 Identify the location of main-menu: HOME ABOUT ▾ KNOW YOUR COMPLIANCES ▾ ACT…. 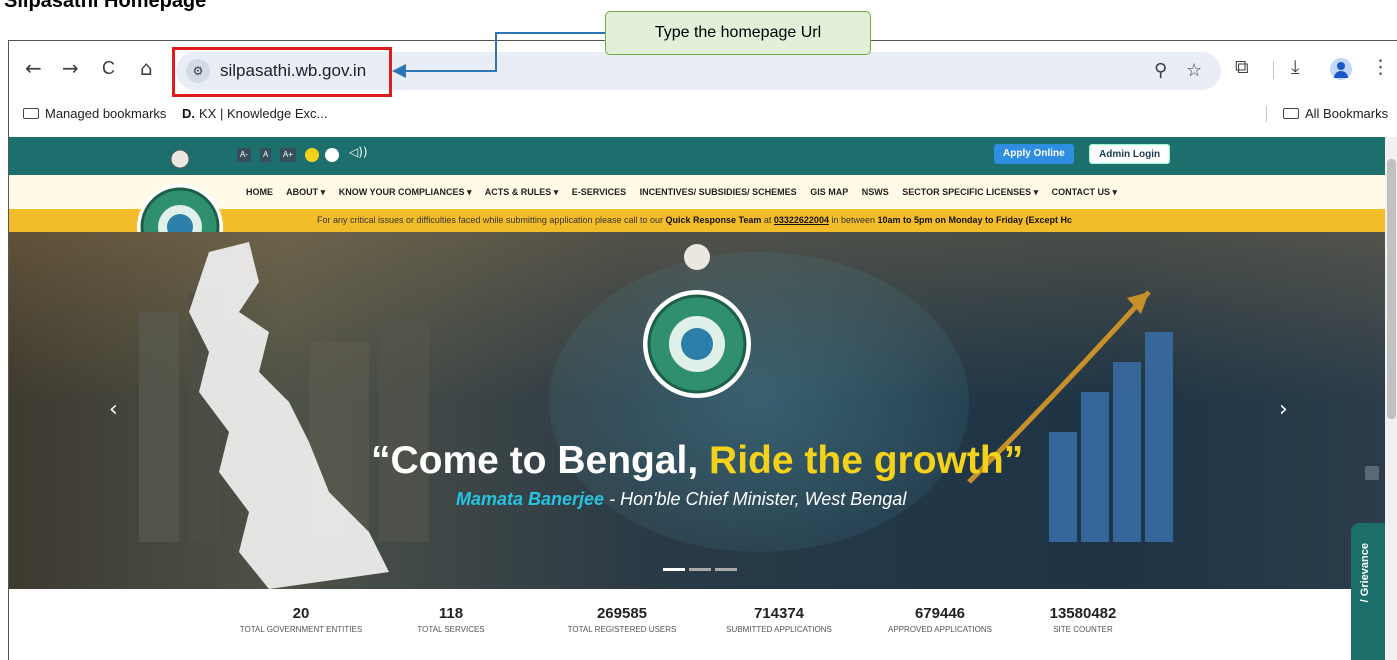
(687, 192).